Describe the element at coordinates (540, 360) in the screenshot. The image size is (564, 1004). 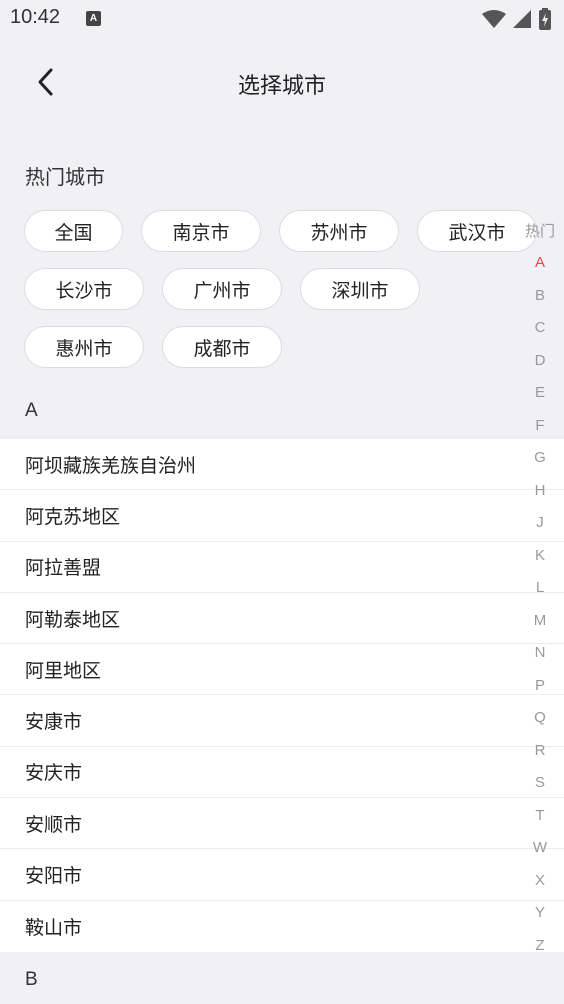
I see `index-item-d: D` at that location.